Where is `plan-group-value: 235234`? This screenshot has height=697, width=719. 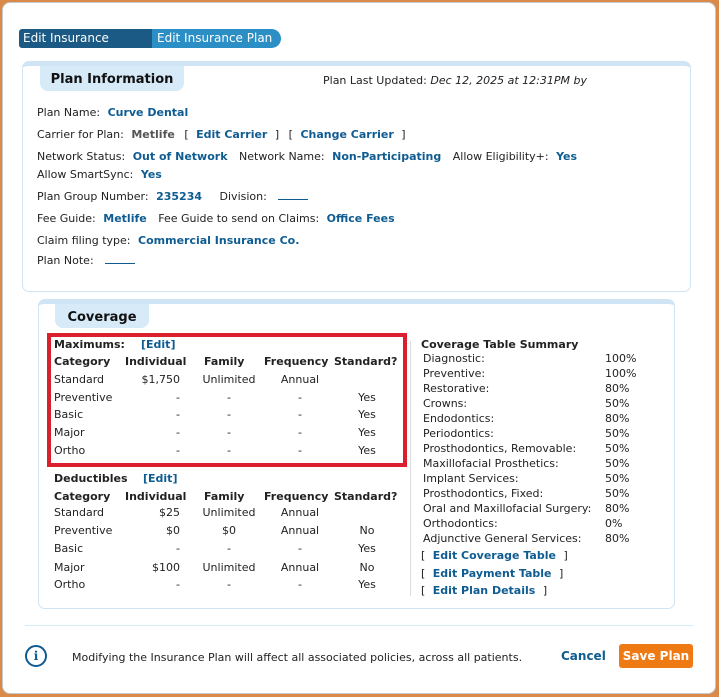
plan-group-value: 235234 is located at coordinates (179, 196).